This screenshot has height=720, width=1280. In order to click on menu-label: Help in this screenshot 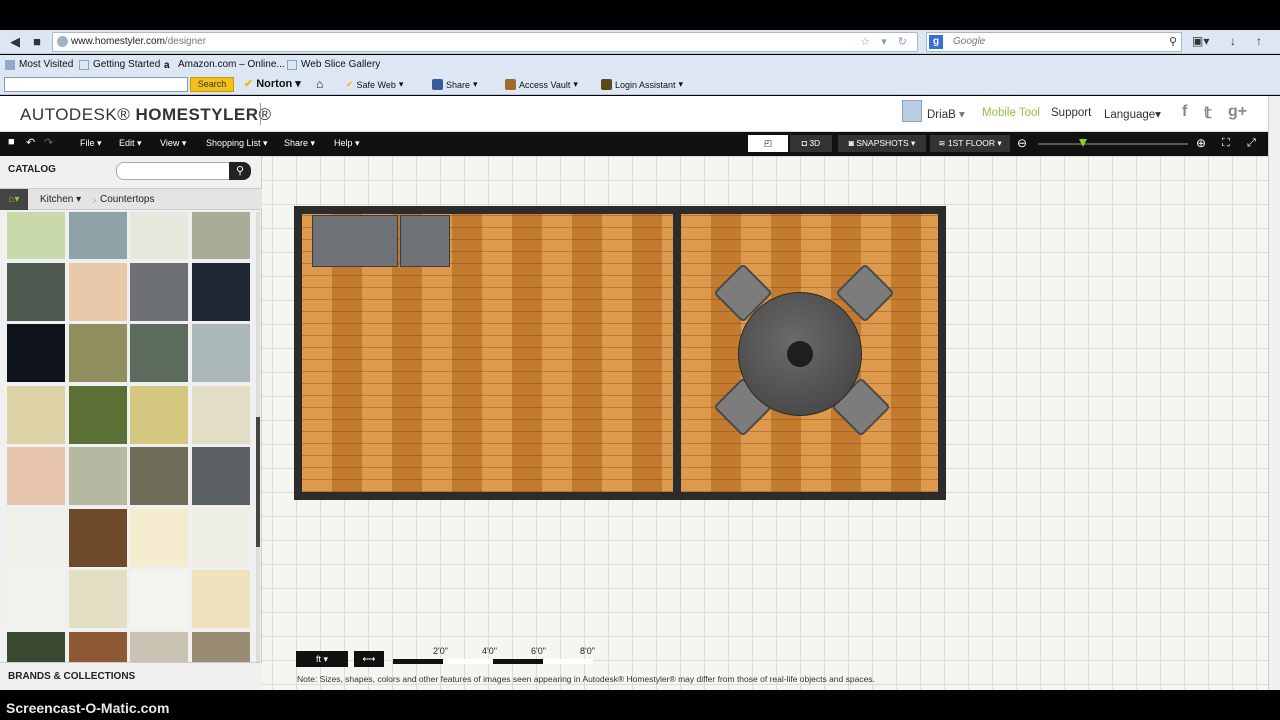, I will do `click(343, 143)`.